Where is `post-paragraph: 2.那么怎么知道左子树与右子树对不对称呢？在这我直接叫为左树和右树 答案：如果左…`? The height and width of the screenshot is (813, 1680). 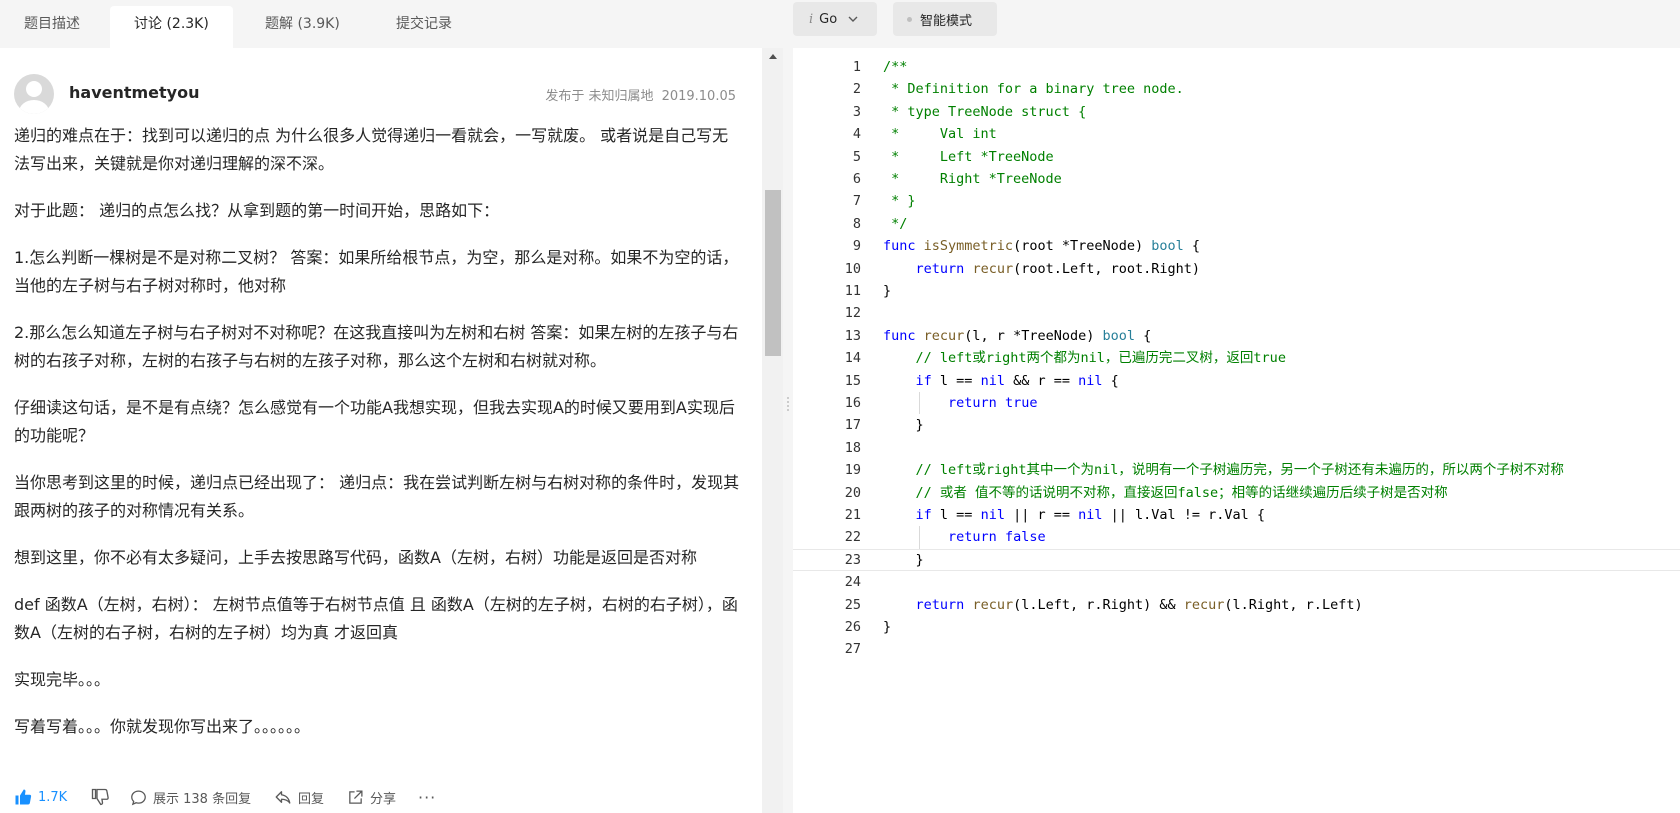 post-paragraph: 2.那么怎么知道左子树与右子树对不对称呢？在这我直接叫为左树和右树 答案：如果左… is located at coordinates (376, 346).